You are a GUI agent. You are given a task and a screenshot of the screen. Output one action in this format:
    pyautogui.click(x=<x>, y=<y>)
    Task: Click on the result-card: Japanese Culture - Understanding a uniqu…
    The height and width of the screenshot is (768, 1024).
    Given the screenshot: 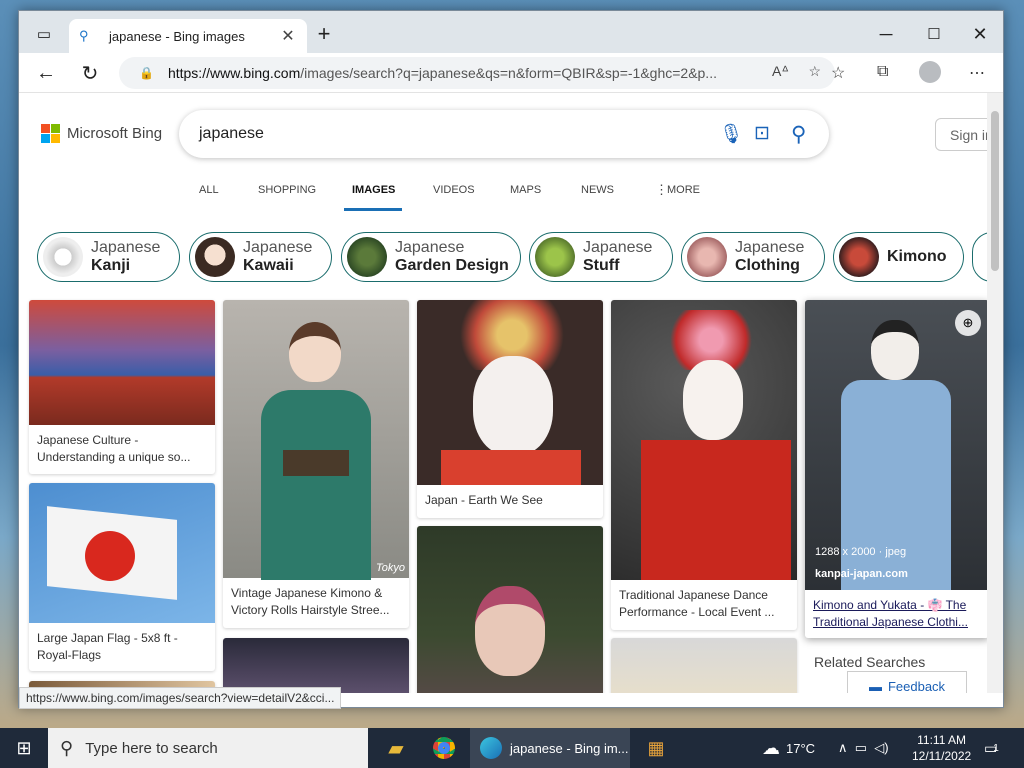 What is the action you would take?
    pyautogui.click(x=122, y=387)
    